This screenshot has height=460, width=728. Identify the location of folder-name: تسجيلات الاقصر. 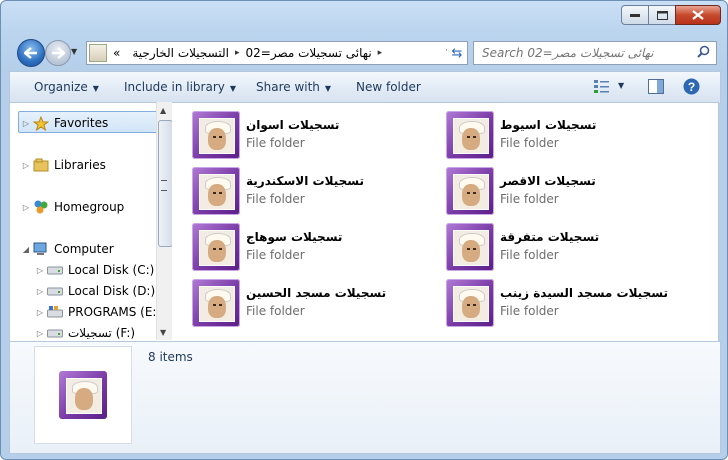
(548, 181).